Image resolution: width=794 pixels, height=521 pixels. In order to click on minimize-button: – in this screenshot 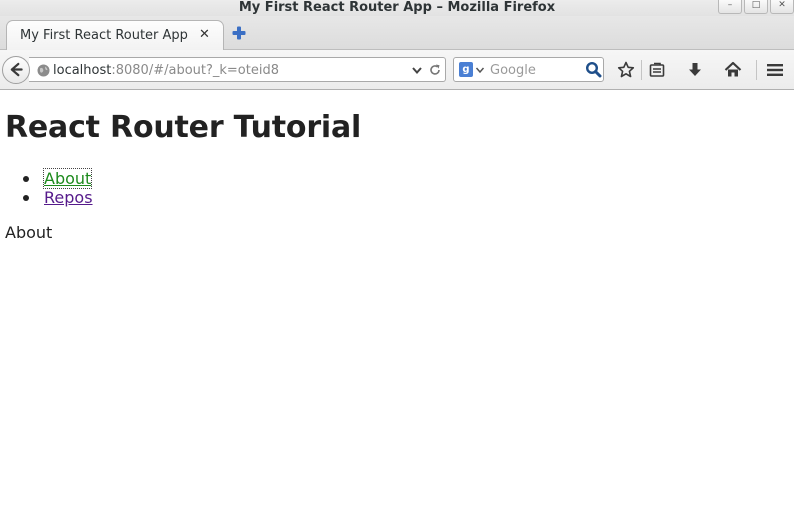, I will do `click(730, 7)`.